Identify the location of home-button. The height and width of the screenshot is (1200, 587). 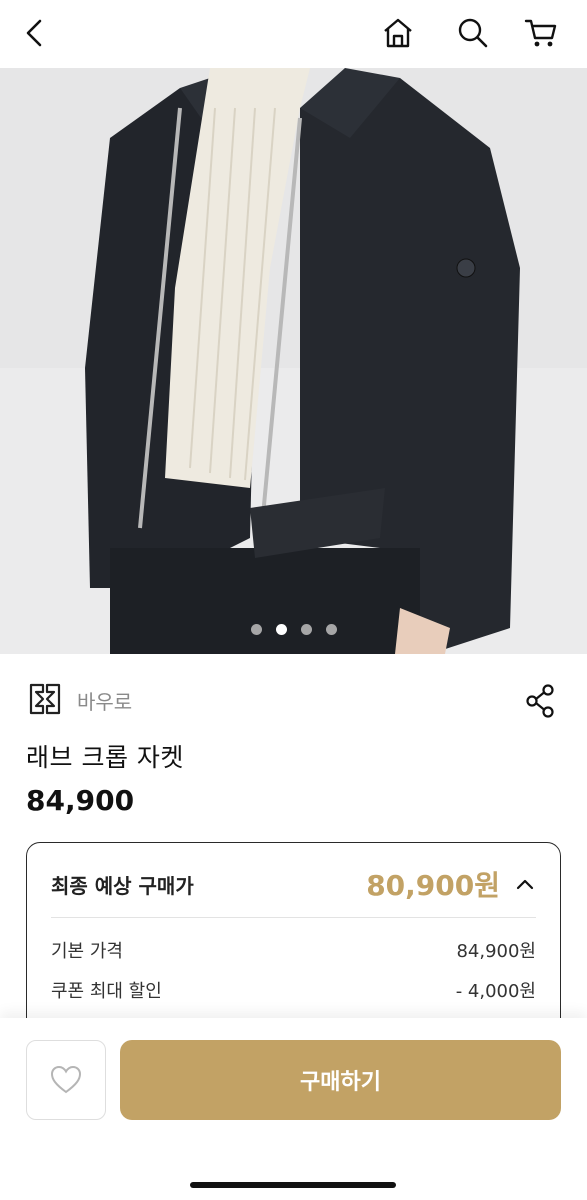
(398, 33).